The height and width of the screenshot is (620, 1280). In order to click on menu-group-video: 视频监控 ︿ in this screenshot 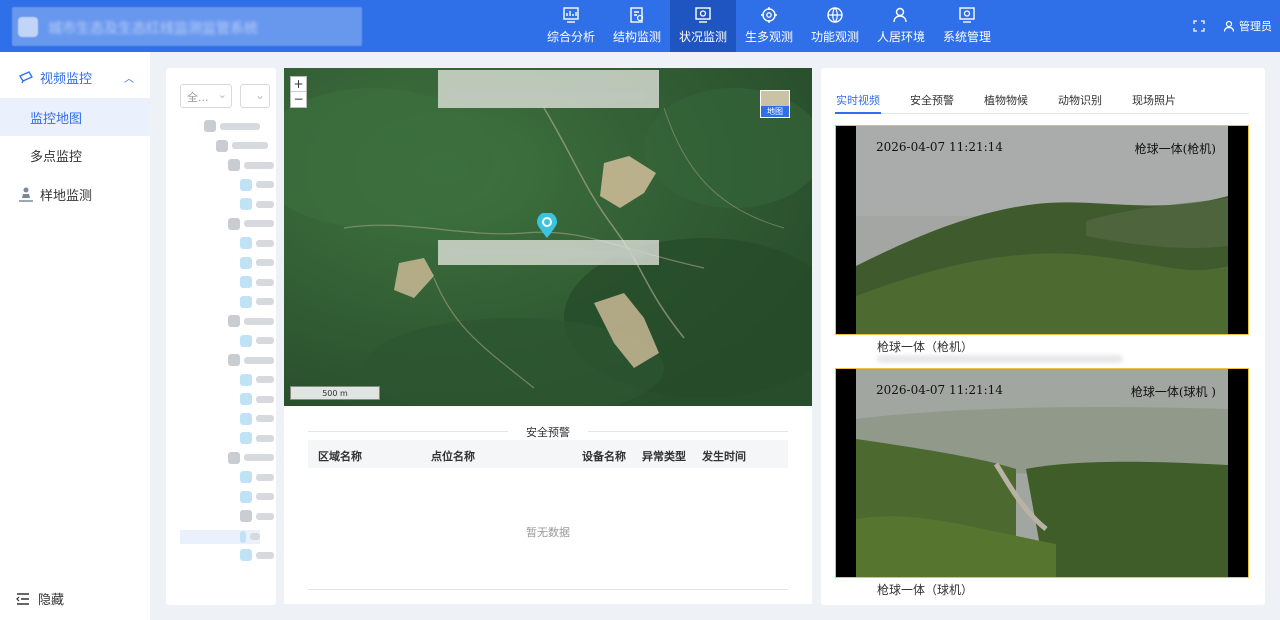, I will do `click(75, 77)`.